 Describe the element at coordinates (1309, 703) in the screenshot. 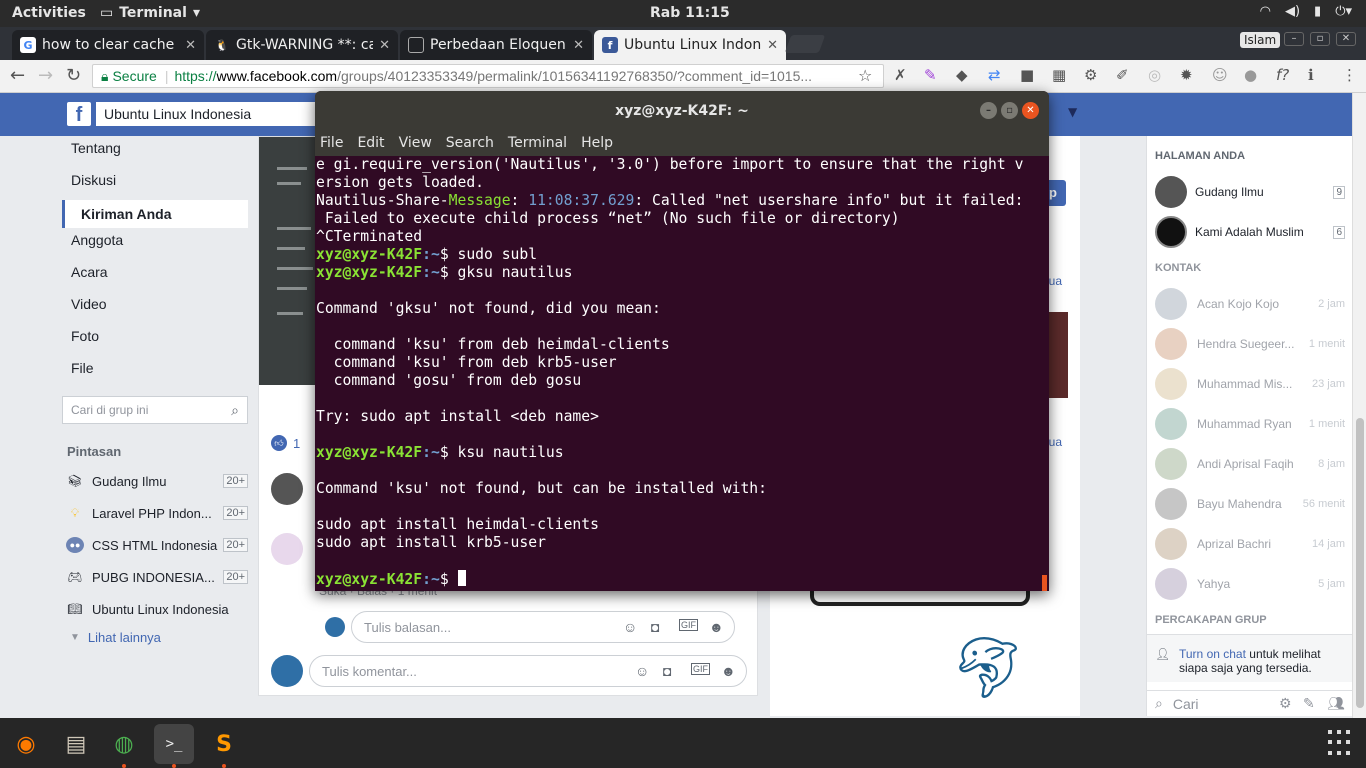

I see `compose-icon: ✎` at that location.